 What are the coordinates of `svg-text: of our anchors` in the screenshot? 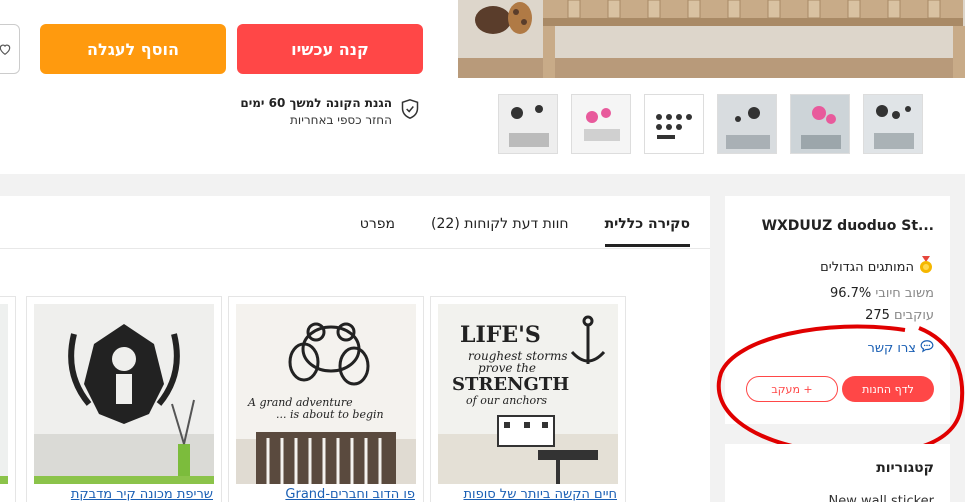 It's located at (506, 400).